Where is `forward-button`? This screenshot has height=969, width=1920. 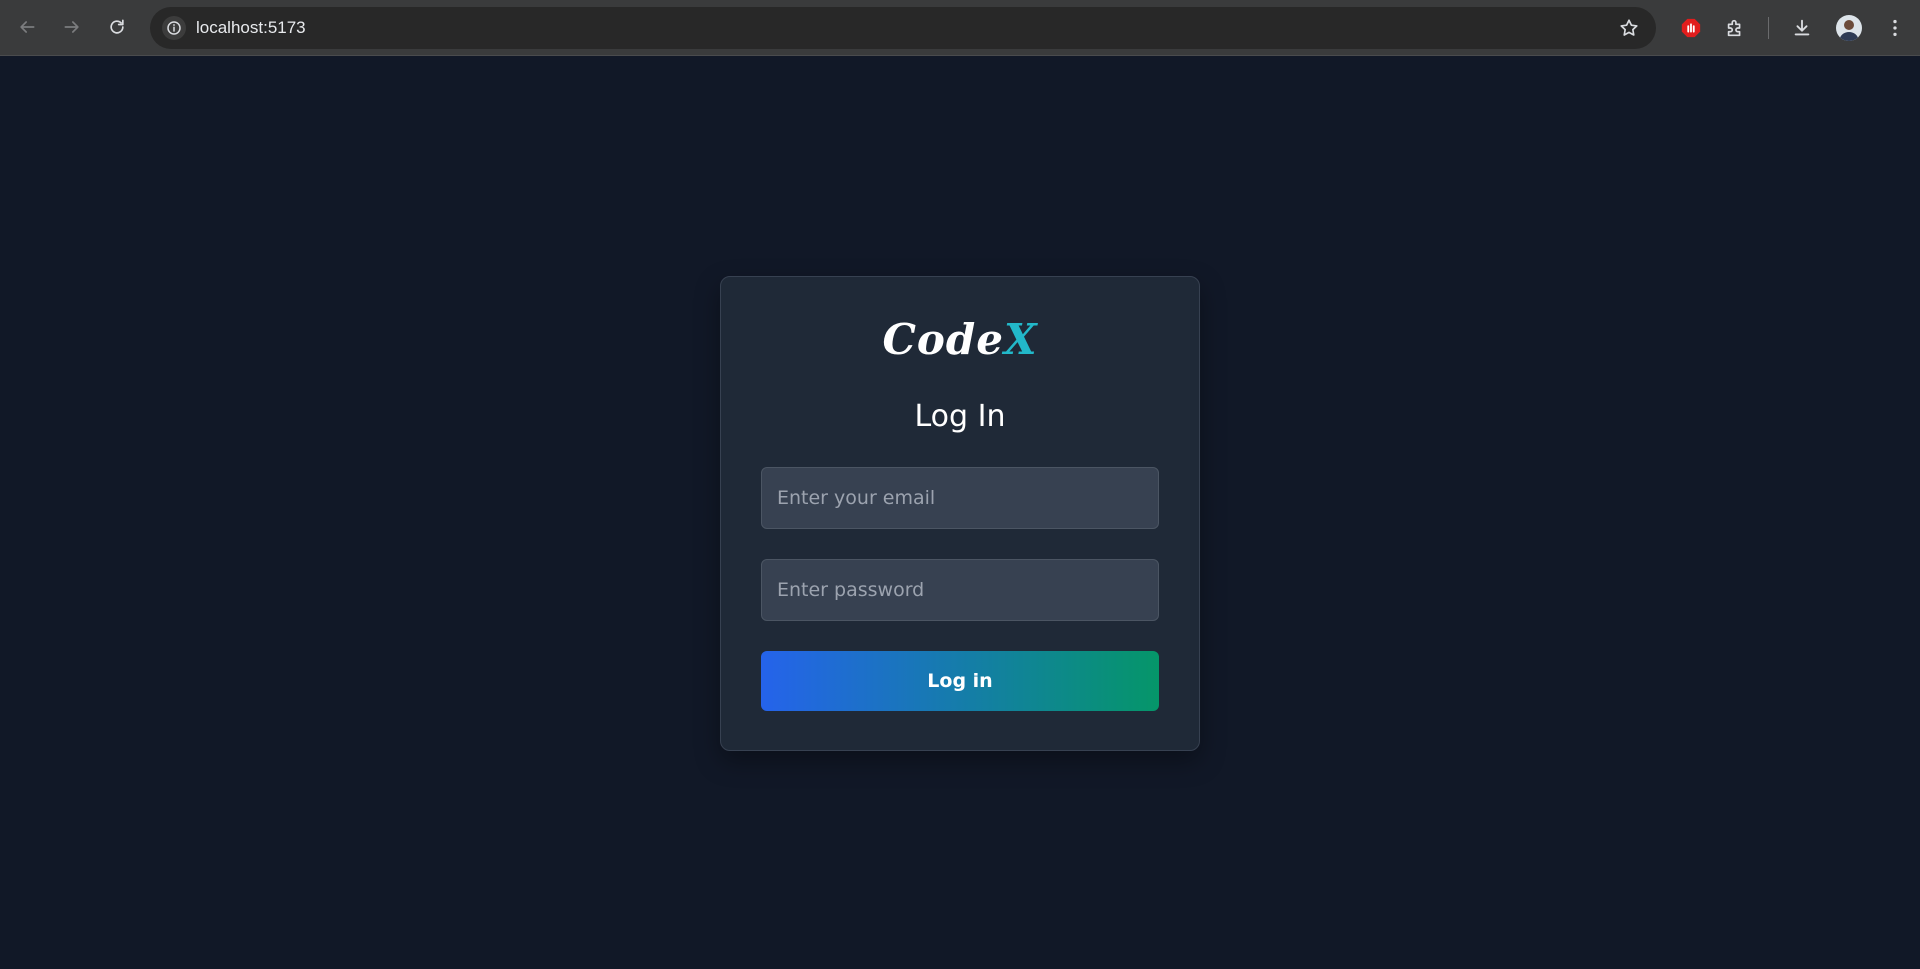 forward-button is located at coordinates (72, 27).